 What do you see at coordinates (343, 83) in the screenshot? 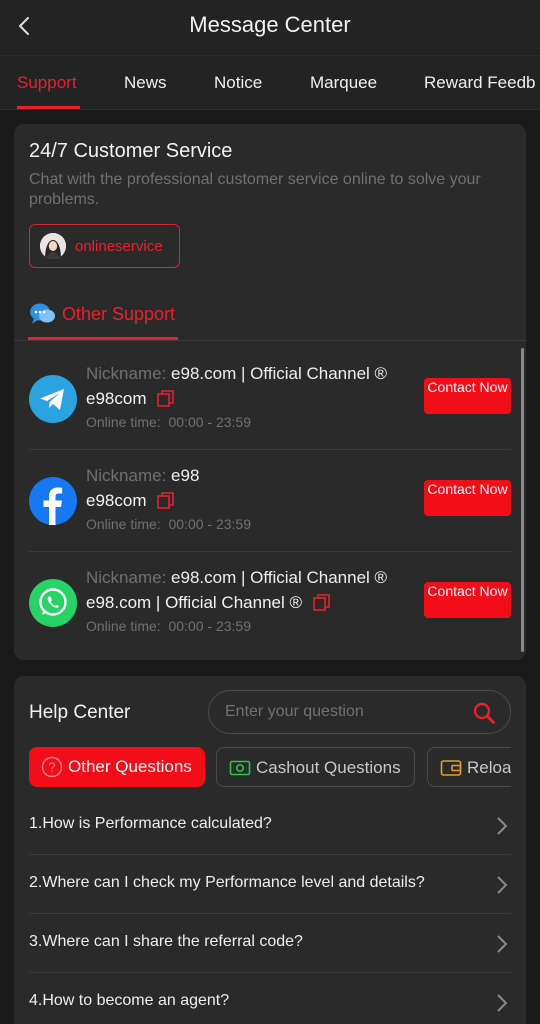
I see `tab-marquee: Marquee` at bounding box center [343, 83].